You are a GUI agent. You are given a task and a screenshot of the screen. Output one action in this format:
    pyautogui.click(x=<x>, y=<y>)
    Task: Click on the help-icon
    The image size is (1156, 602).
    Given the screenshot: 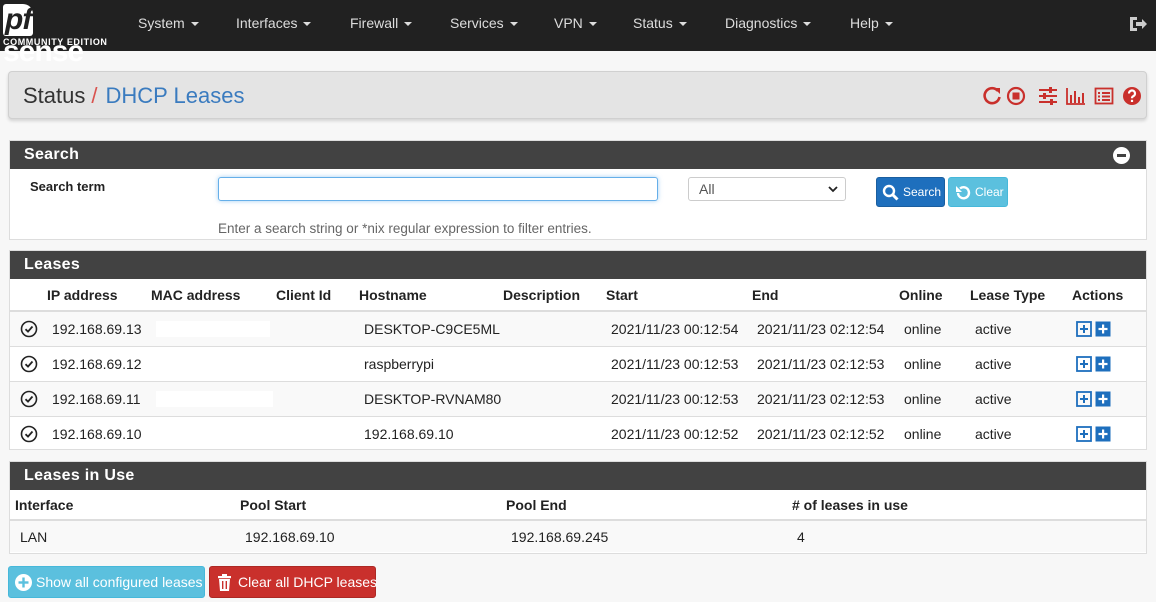 What is the action you would take?
    pyautogui.click(x=1132, y=96)
    